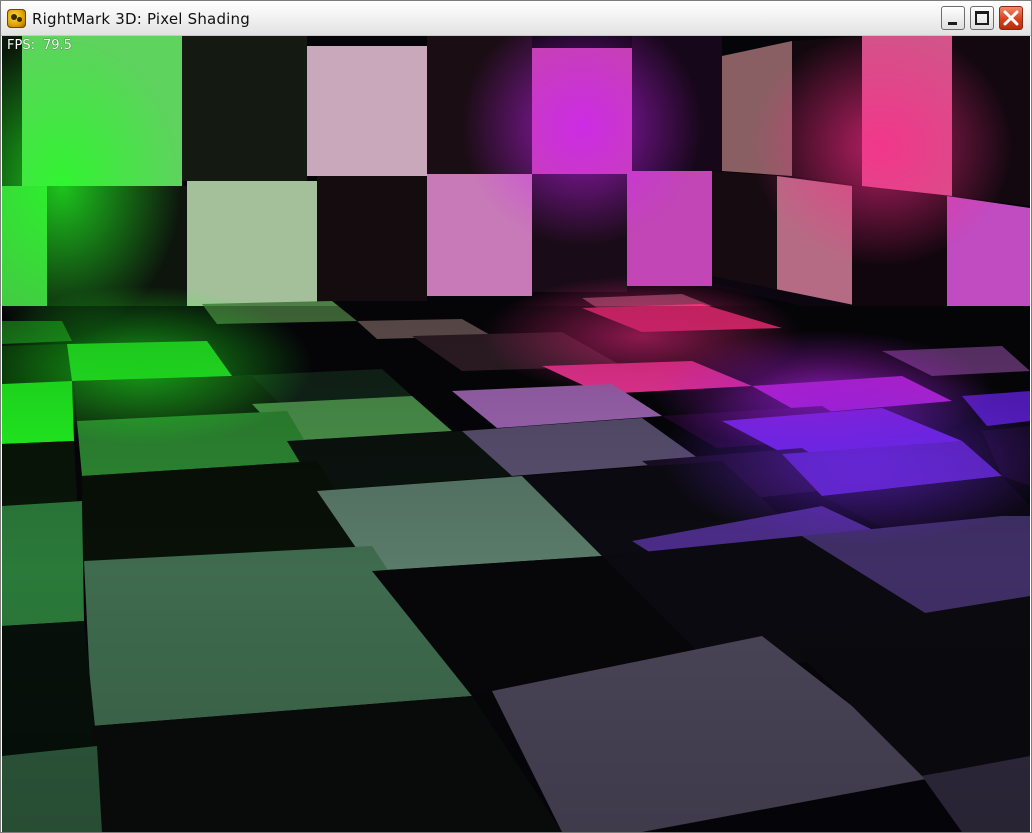  Describe the element at coordinates (141, 19) in the screenshot. I see `window-title: RightMark 3D: Pixel Shading` at that location.